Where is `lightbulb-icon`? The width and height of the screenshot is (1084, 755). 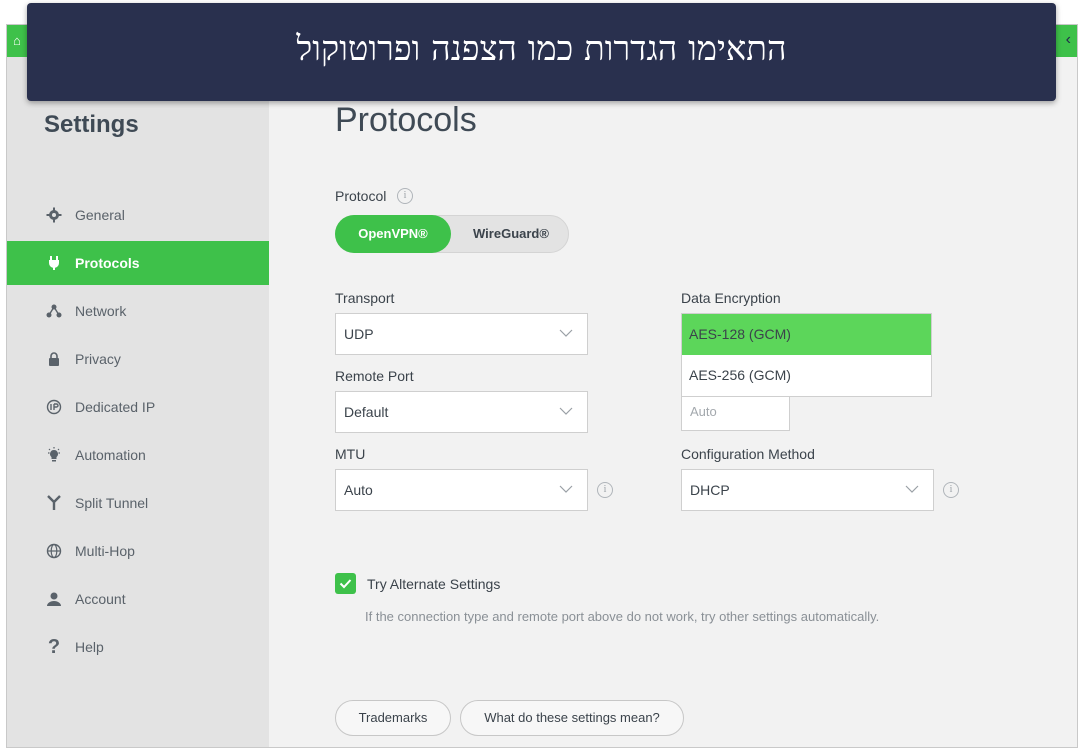
lightbulb-icon is located at coordinates (54, 455).